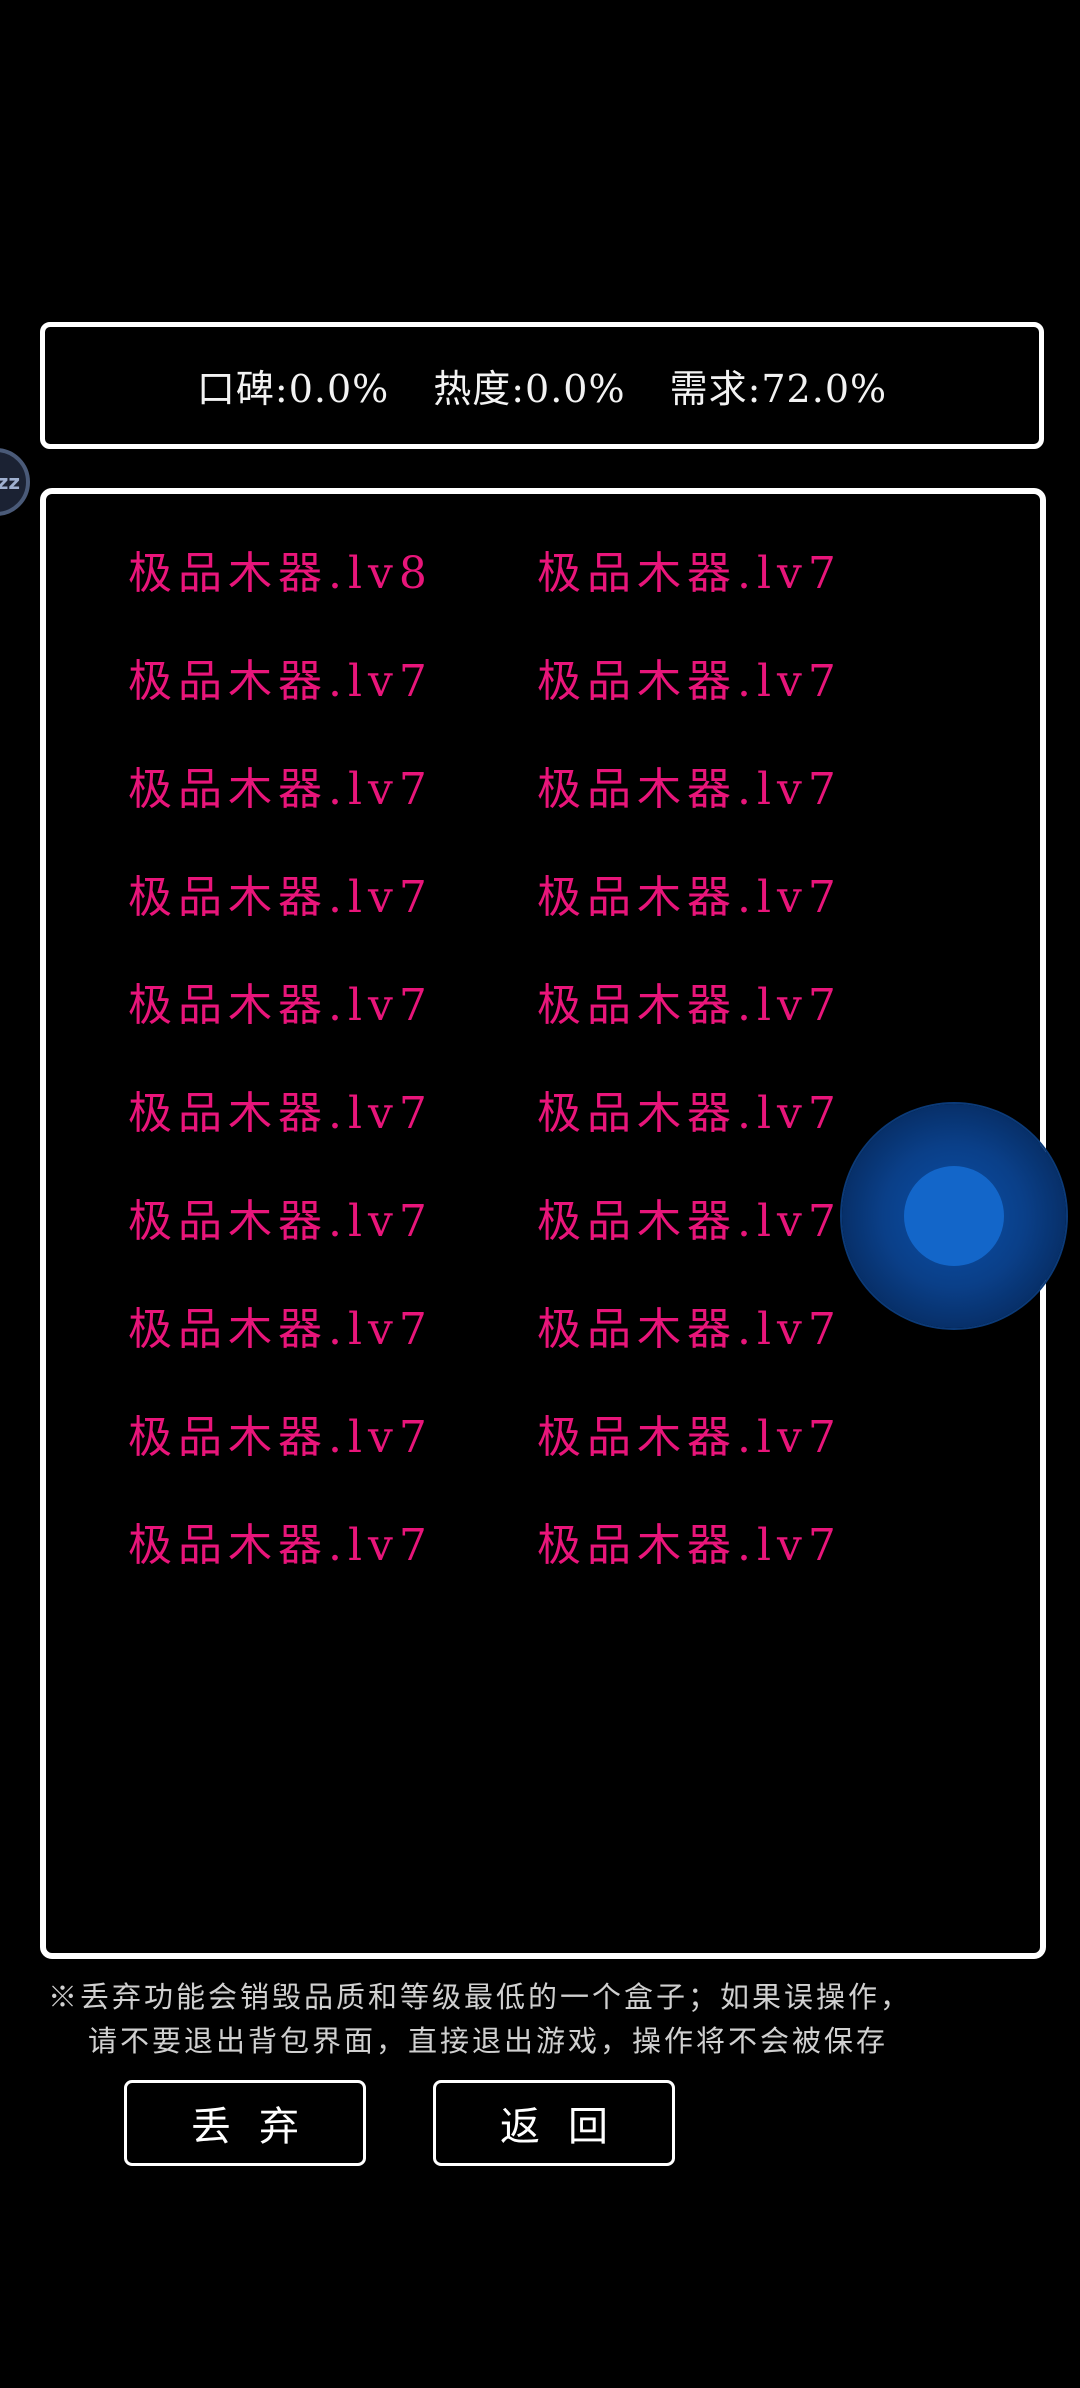 Image resolution: width=1080 pixels, height=2388 pixels. Describe the element at coordinates (259, 2127) in the screenshot. I see `discard-button-label: 丢弃` at that location.